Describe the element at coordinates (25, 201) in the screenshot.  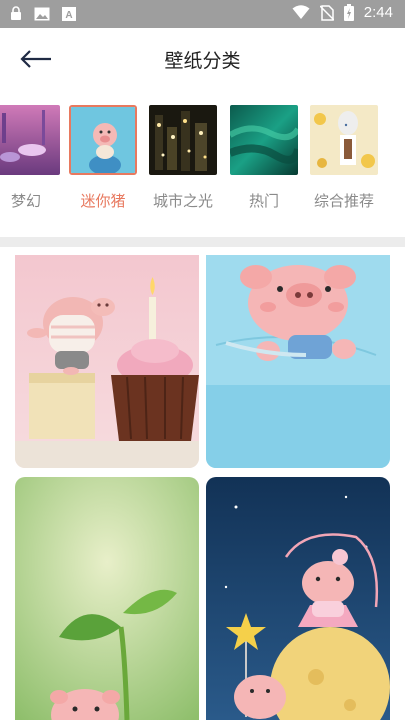
I see `category-label: 梦幻` at that location.